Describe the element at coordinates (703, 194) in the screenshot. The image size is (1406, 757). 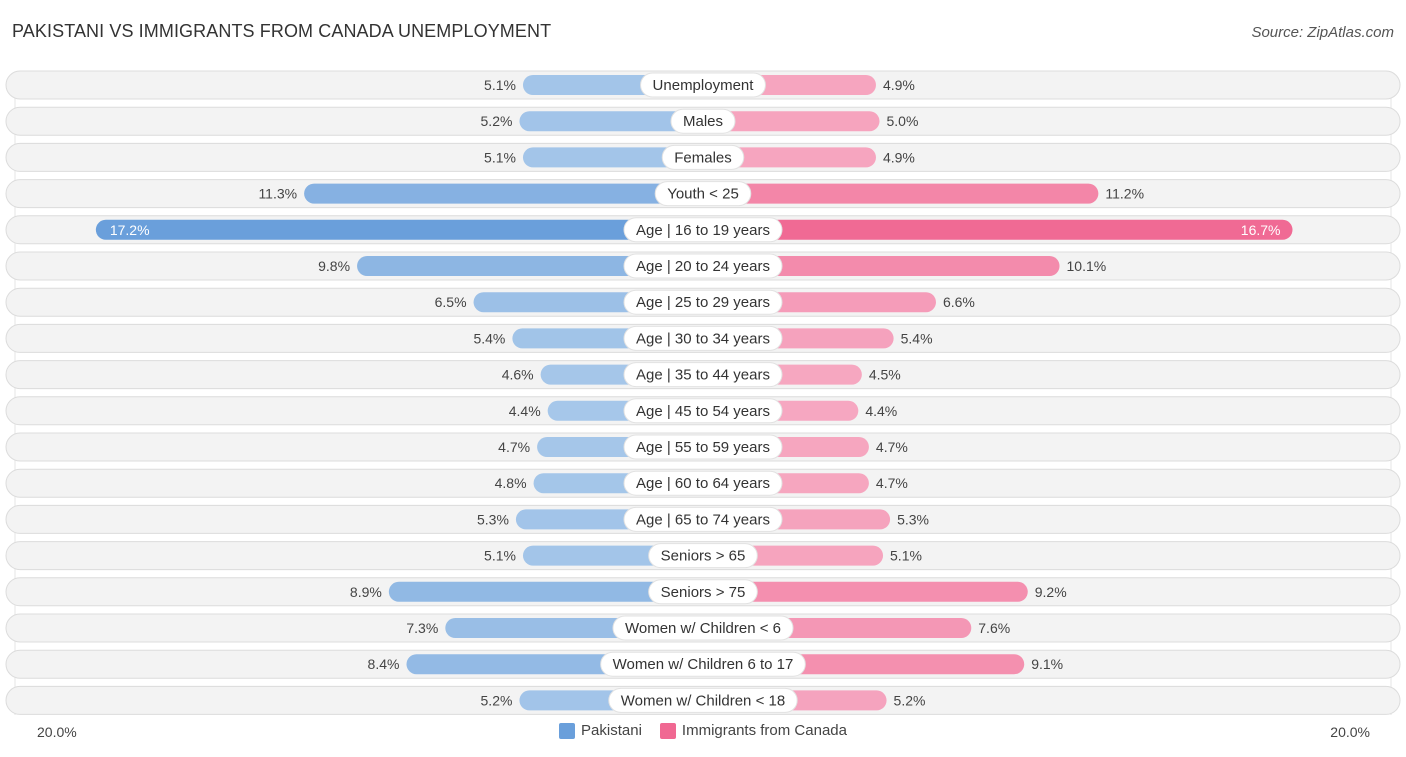
I see `category-label: Youth < 25` at that location.